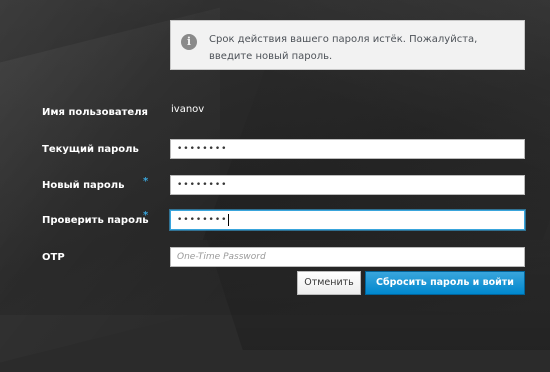  I want to click on new-password-mask: ••••••••, so click(202, 185).